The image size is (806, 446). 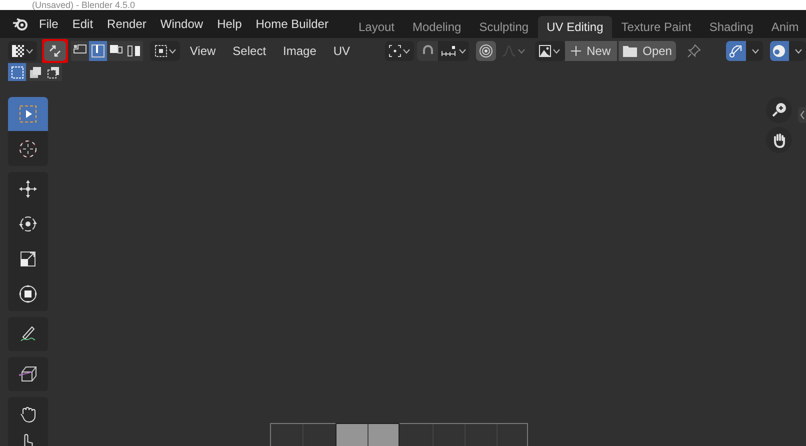 I want to click on checker-icon, so click(x=18, y=51).